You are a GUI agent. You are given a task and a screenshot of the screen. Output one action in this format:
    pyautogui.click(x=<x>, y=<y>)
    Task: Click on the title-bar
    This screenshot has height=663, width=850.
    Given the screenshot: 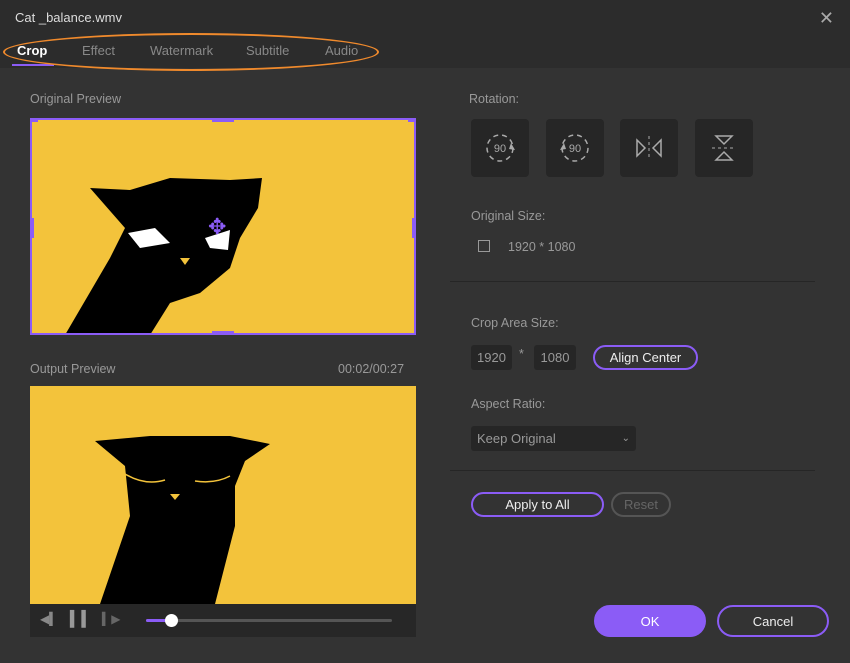 What is the action you would take?
    pyautogui.click(x=425, y=18)
    